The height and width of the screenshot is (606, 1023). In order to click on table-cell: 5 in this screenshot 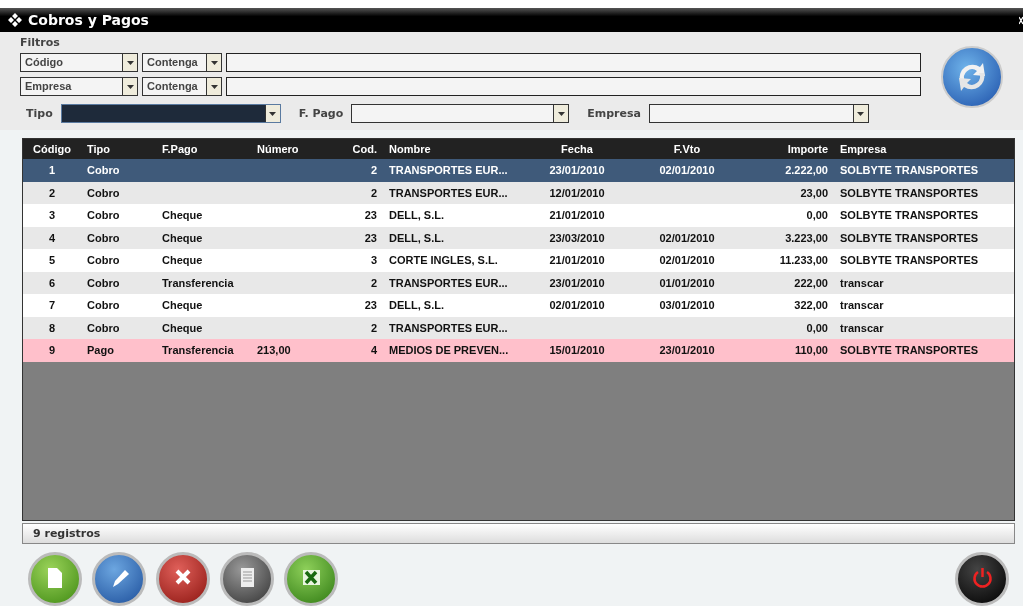, I will do `click(52, 260)`.